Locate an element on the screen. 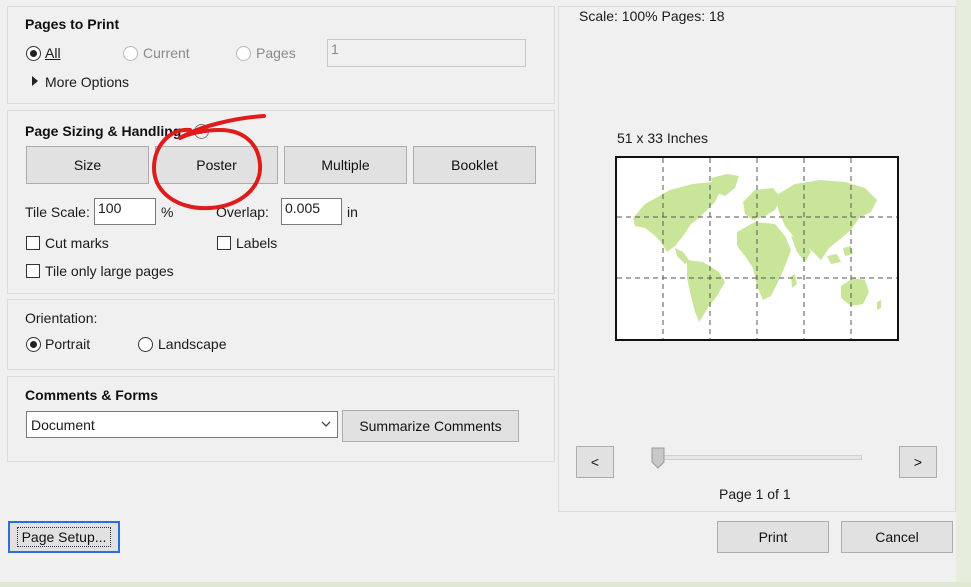 The image size is (971, 587). comments-forms-selected: Document is located at coordinates (63, 424).